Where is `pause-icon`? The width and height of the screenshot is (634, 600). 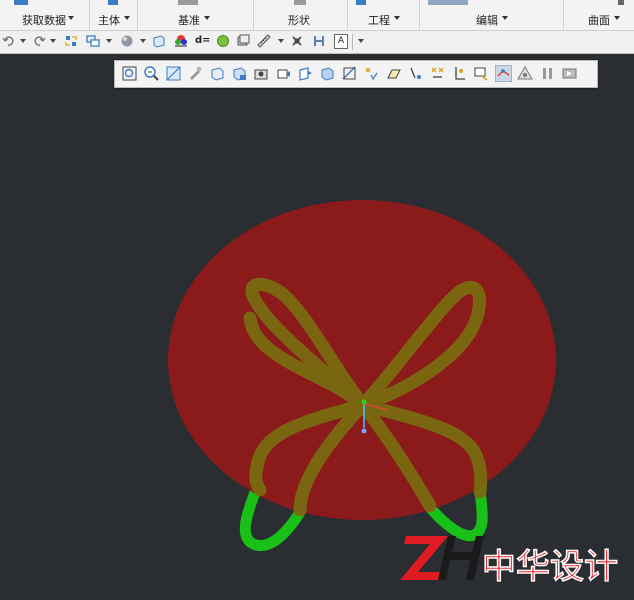 pause-icon is located at coordinates (547, 73).